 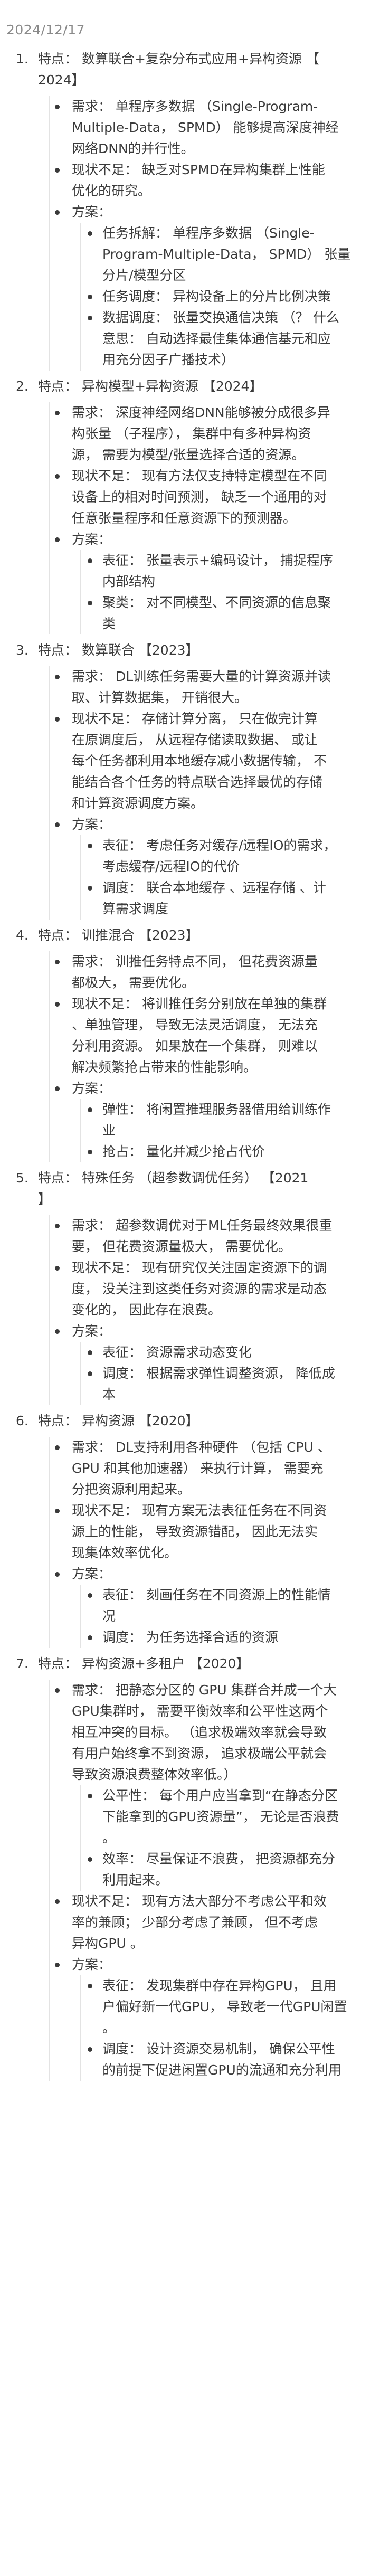 What do you see at coordinates (144, 1663) in the screenshot?
I see `list-item-title: 特点： 异构资源+多租户 【2020】` at bounding box center [144, 1663].